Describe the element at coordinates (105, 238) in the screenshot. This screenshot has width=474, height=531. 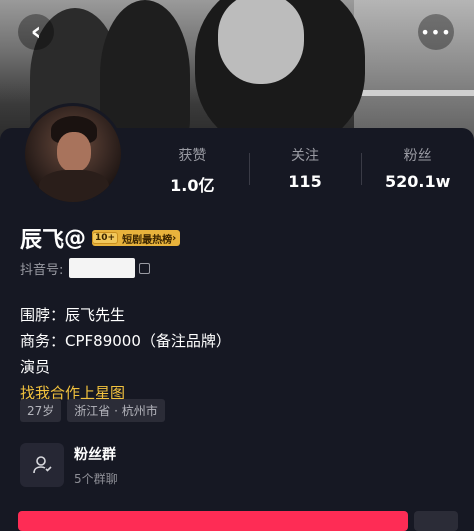
I see `rank-badge-number: 10+` at that location.